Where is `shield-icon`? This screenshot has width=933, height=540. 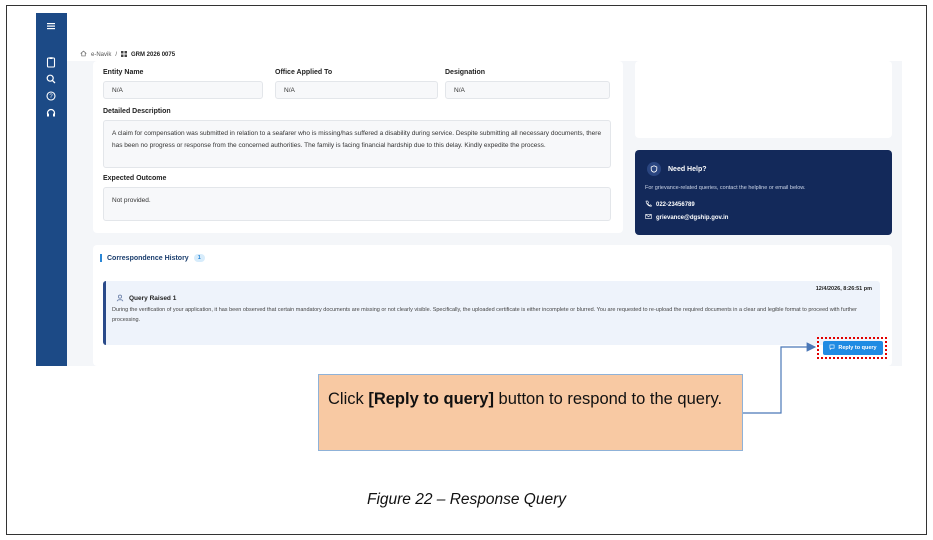 shield-icon is located at coordinates (654, 169).